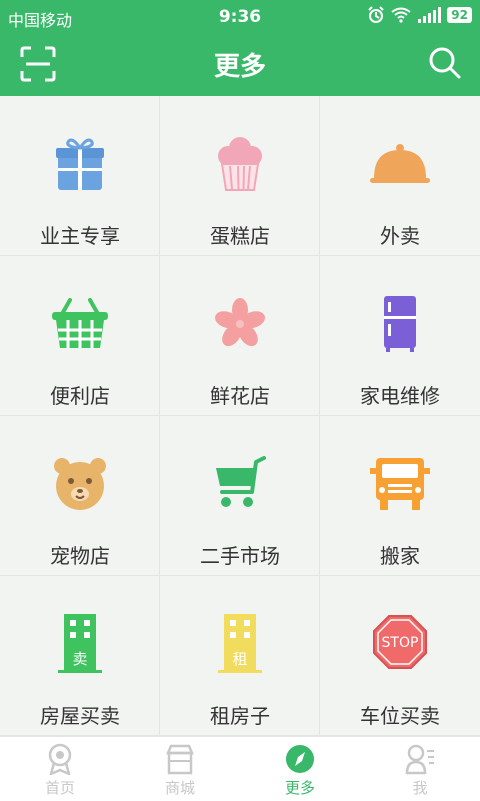  What do you see at coordinates (239, 322) in the screenshot?
I see `flower-icon` at bounding box center [239, 322].